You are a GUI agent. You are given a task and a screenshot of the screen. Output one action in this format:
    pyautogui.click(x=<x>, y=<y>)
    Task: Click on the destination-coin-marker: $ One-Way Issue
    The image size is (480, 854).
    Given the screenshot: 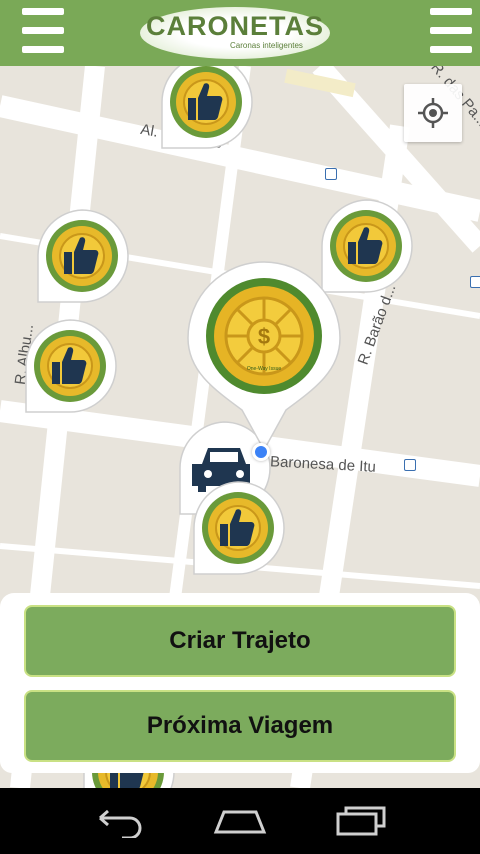 What is the action you would take?
    pyautogui.click(x=264, y=360)
    